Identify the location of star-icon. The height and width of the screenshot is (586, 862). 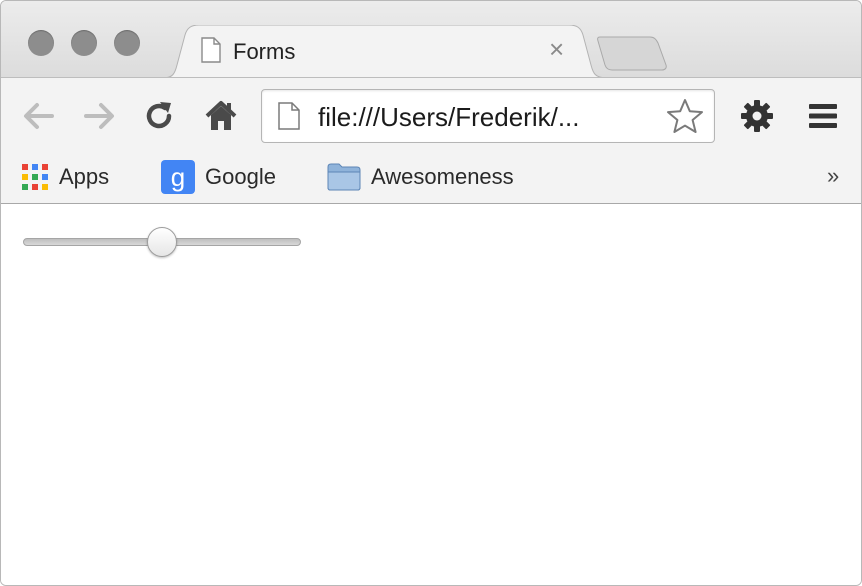
(685, 116).